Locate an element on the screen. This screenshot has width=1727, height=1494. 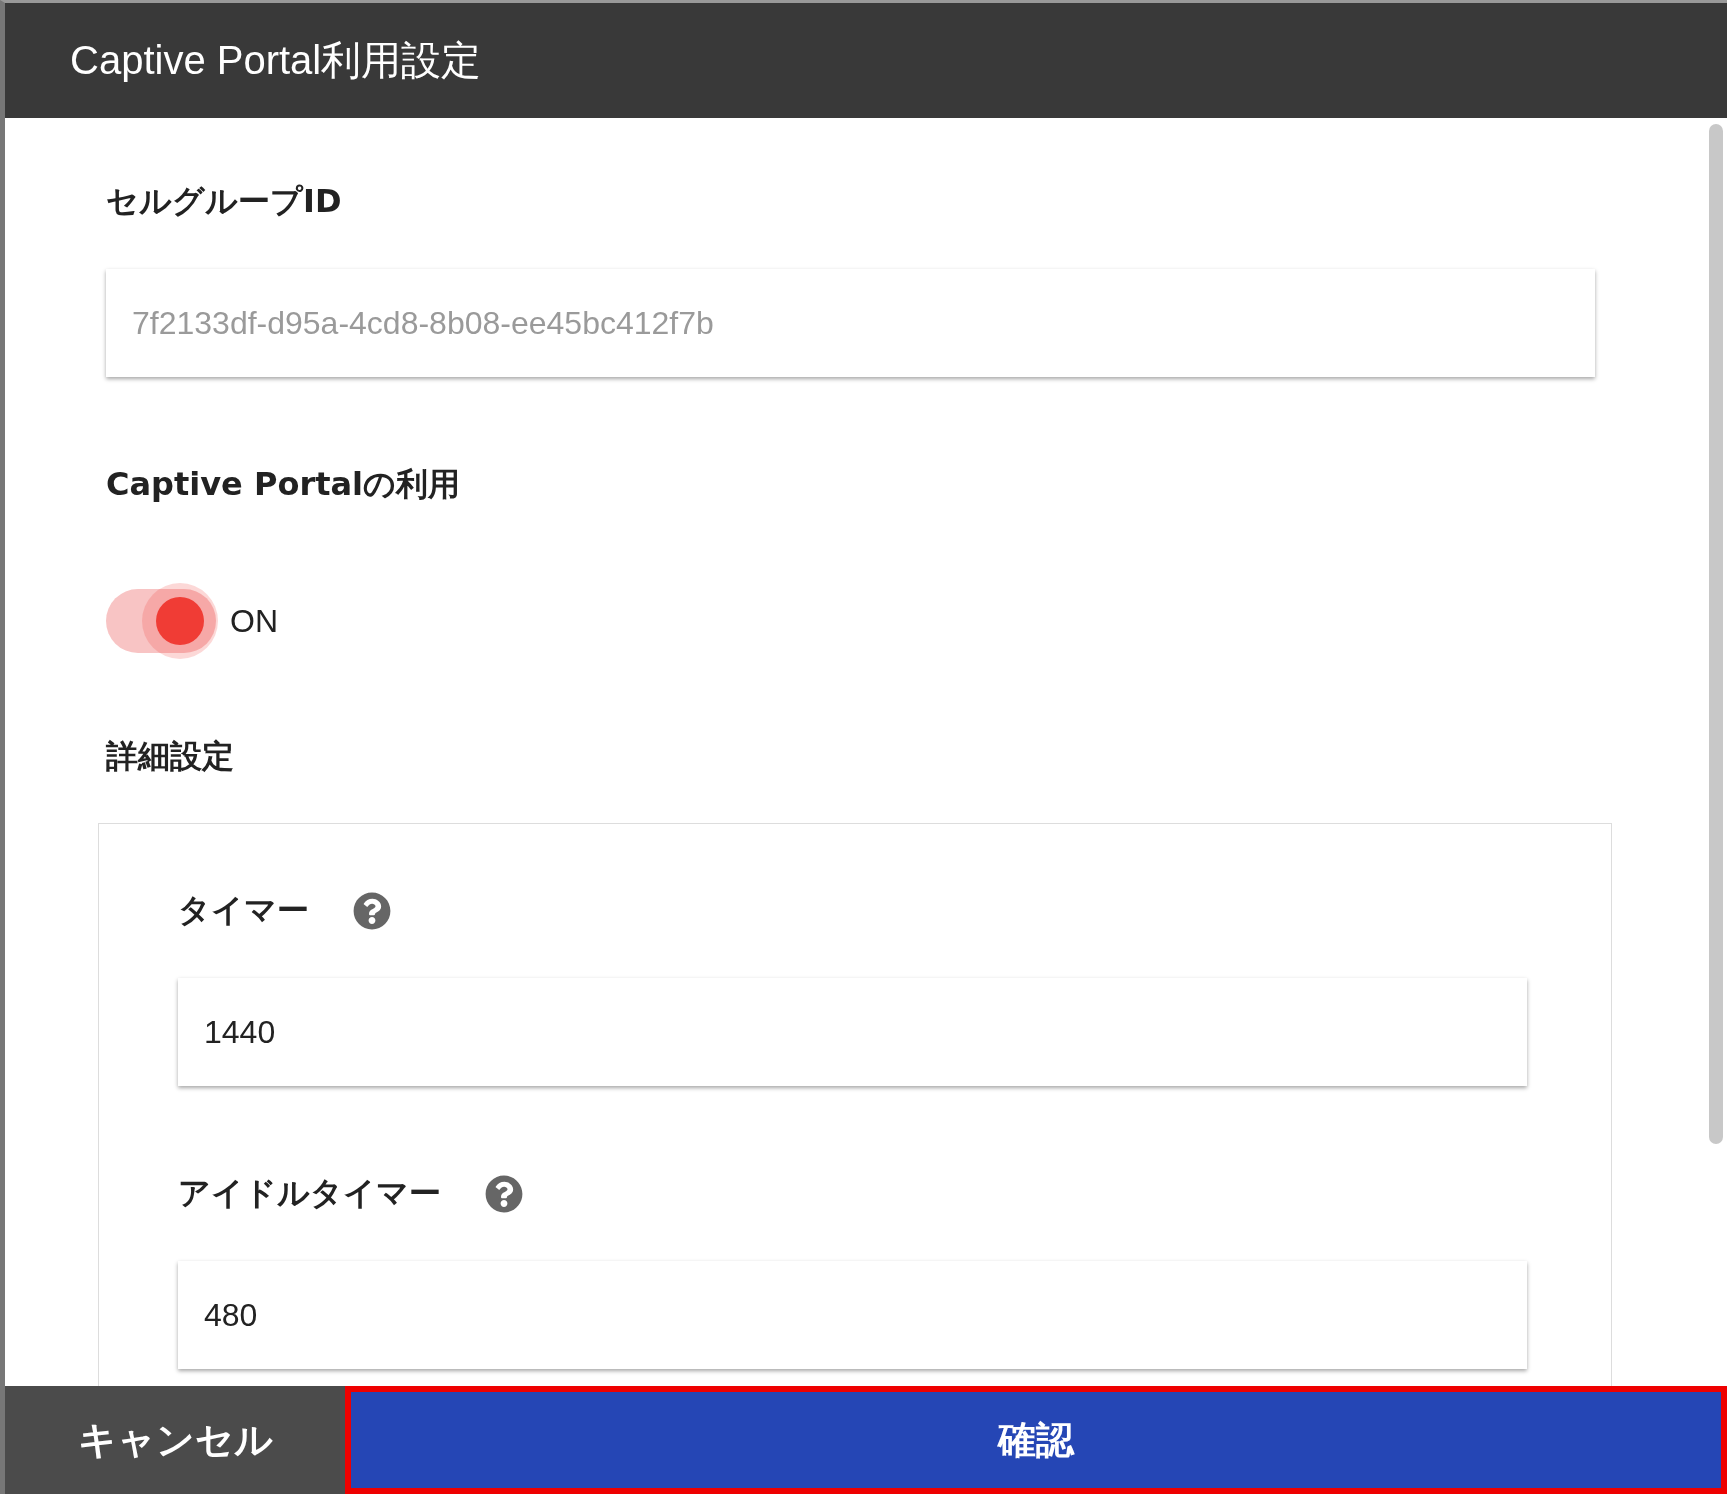
toggle-state-label: ON is located at coordinates (254, 621).